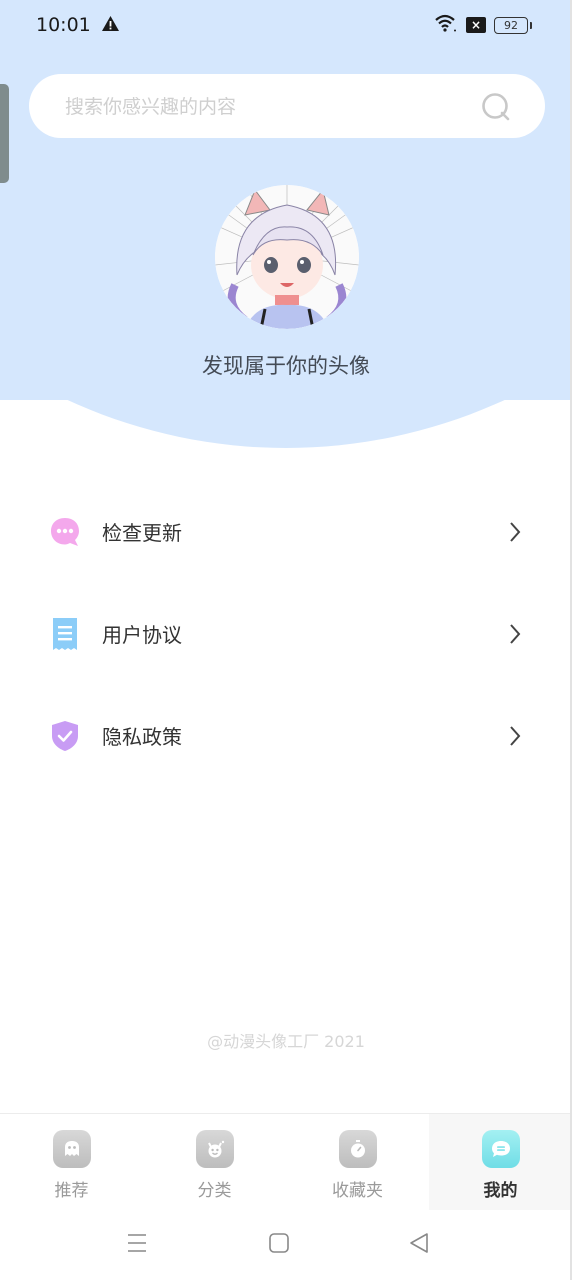 Image resolution: width=572 pixels, height=1280 pixels. I want to click on menu-item-user-agreement: 用户协议, so click(286, 633).